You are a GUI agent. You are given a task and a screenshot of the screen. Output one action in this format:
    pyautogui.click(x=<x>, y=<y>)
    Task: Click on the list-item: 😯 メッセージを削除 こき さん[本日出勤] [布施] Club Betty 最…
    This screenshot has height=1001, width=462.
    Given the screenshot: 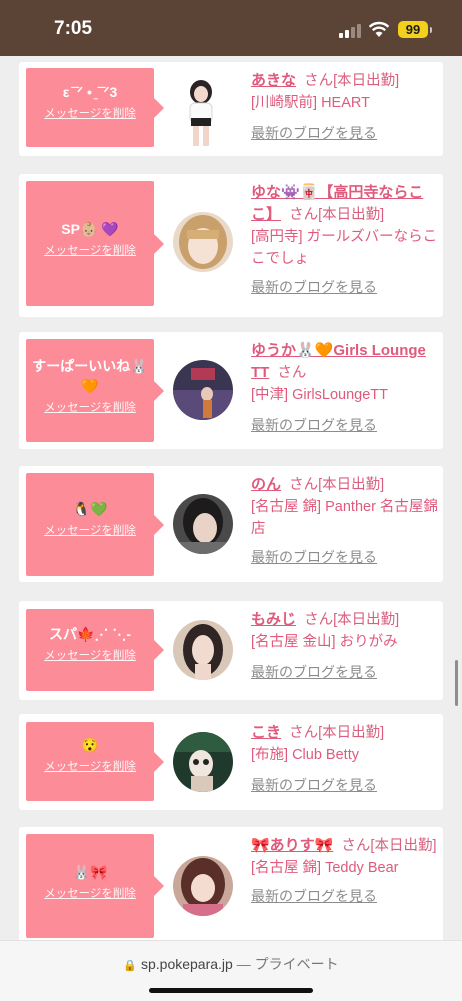 What is the action you would take?
    pyautogui.click(x=231, y=762)
    